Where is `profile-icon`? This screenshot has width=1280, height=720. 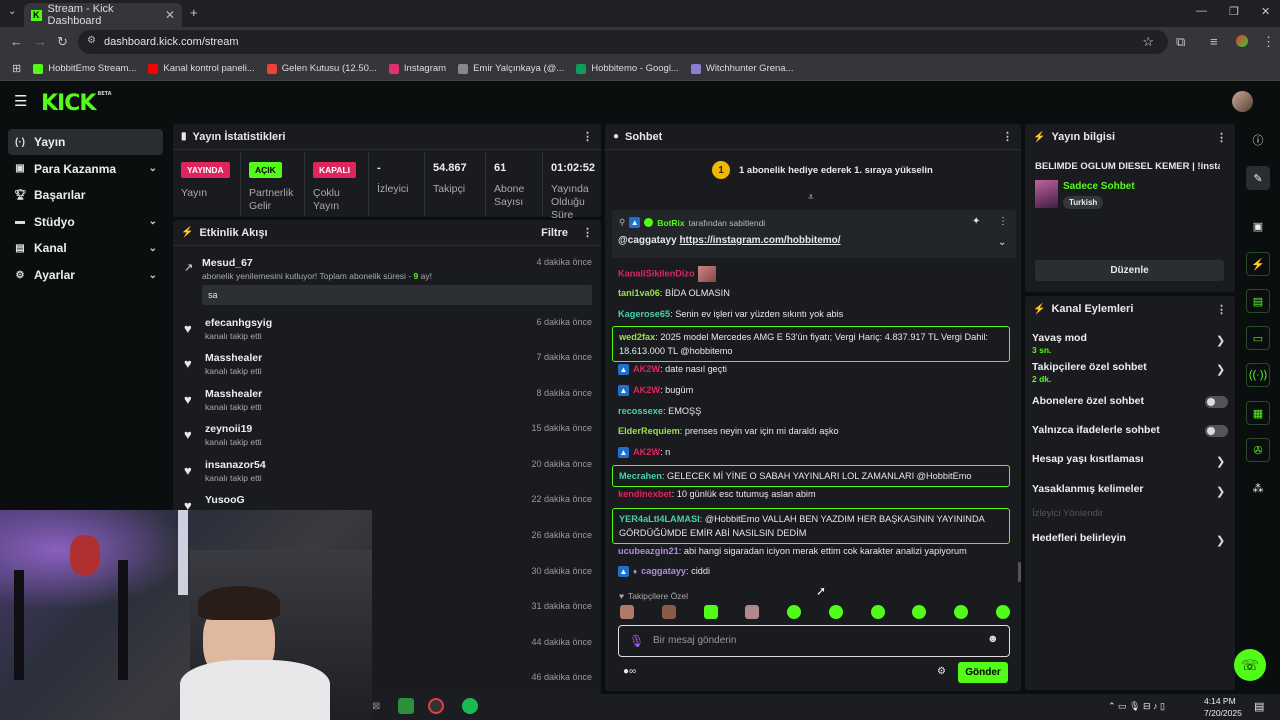 profile-icon is located at coordinates (1242, 41).